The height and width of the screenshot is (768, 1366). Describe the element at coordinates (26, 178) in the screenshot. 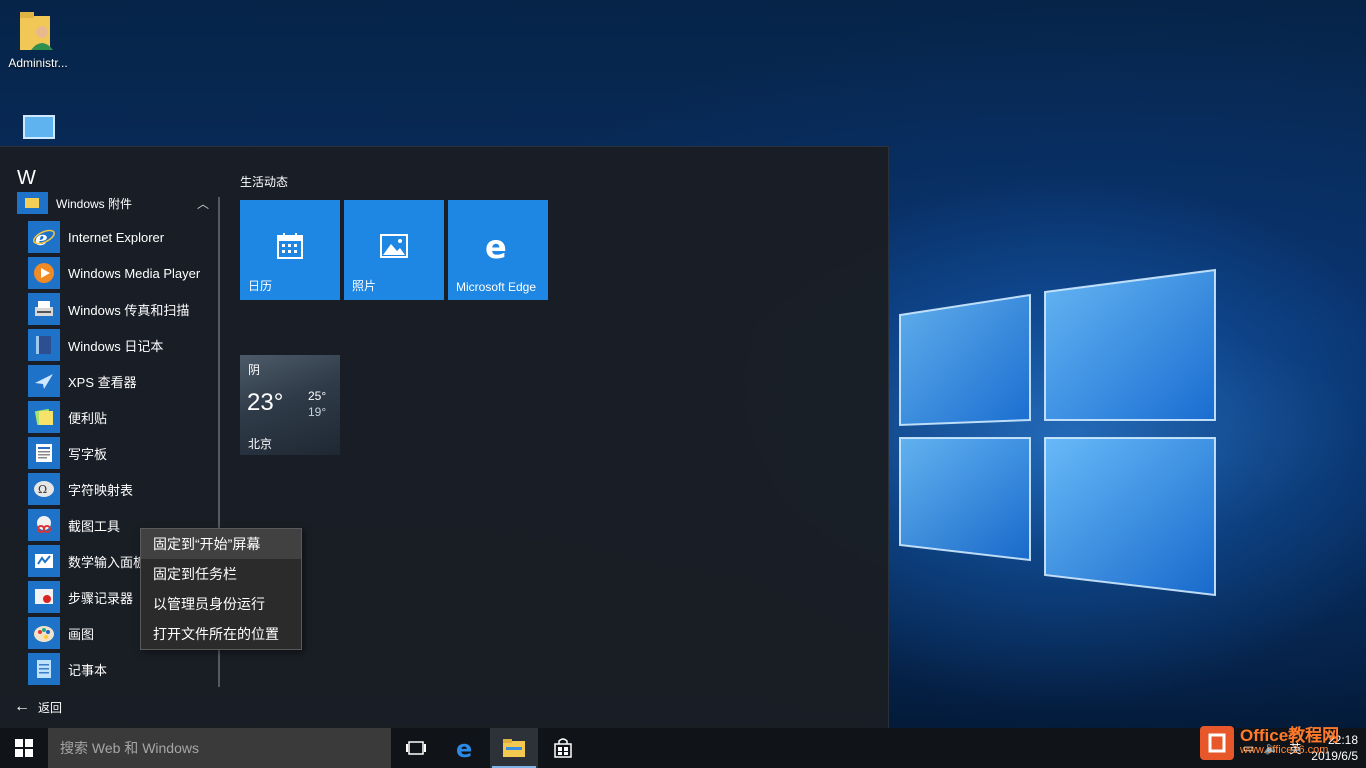

I see `letter-header: W` at that location.